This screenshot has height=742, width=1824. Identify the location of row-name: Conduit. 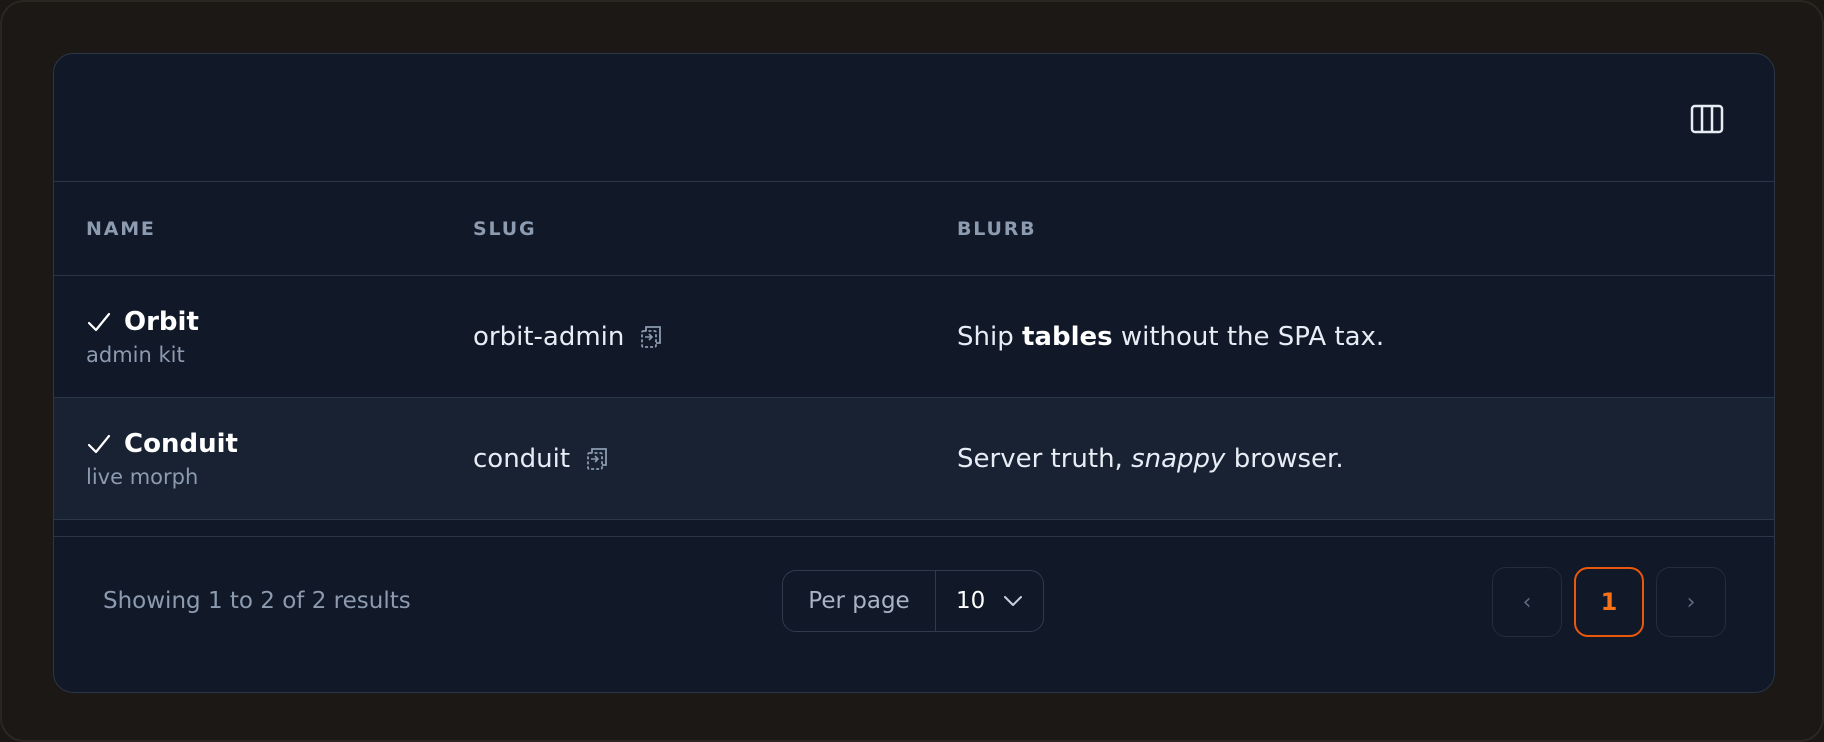
(181, 444).